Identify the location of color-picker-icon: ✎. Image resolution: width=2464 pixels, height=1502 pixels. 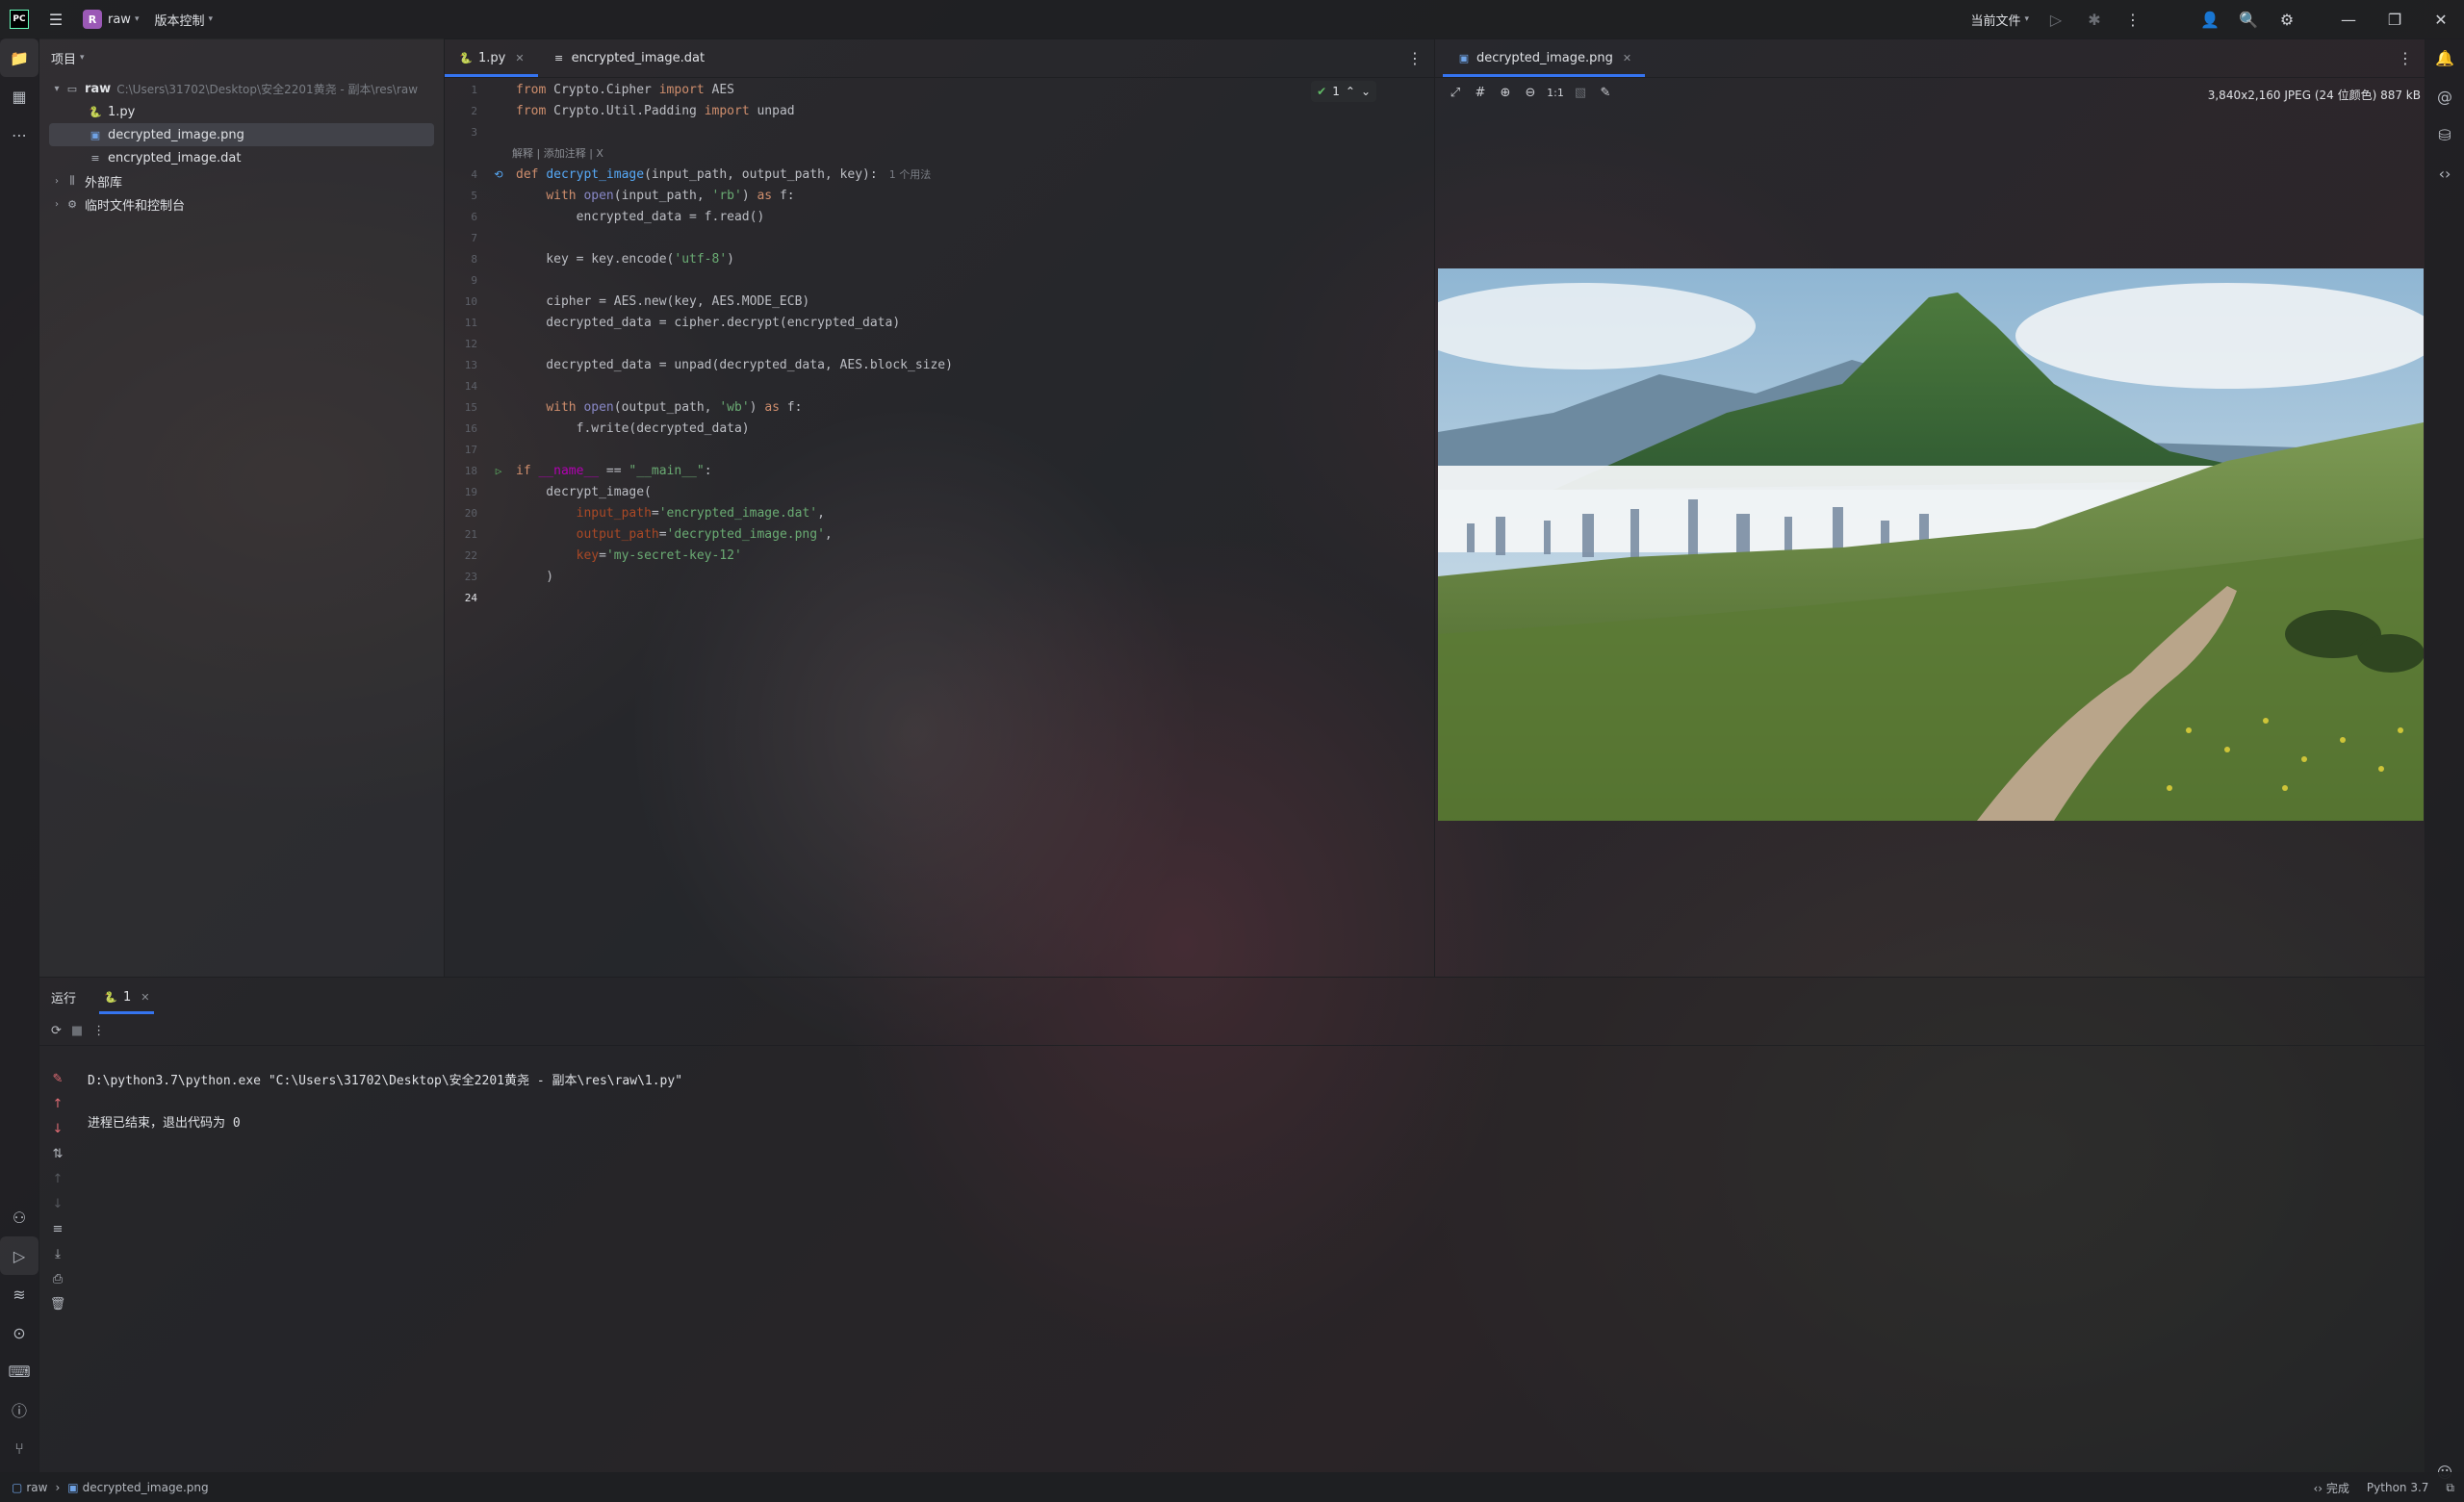
(1605, 92).